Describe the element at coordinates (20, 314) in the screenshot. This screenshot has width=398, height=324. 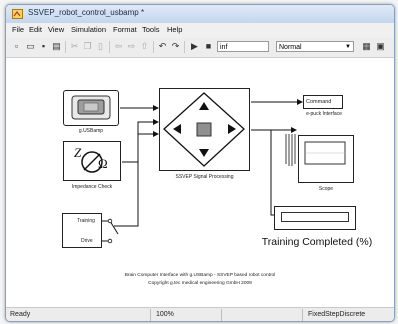
I see `status-text: Ready` at that location.